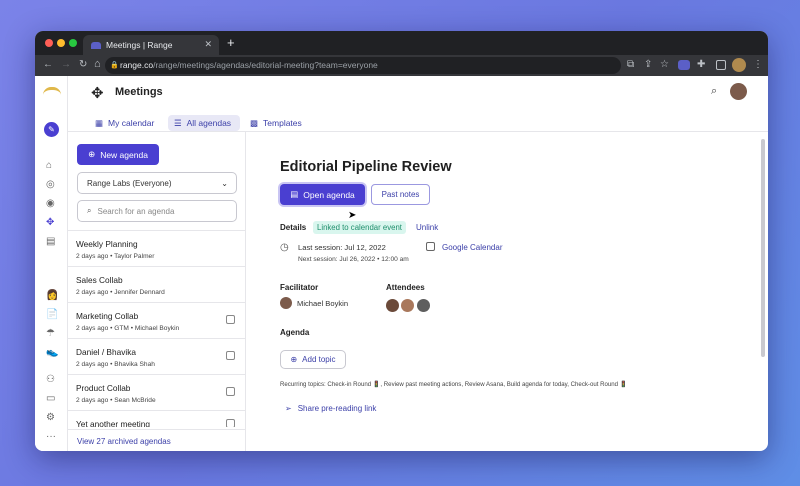 This screenshot has width=800, height=486. Describe the element at coordinates (684, 65) in the screenshot. I see `range-extension-icon` at that location.